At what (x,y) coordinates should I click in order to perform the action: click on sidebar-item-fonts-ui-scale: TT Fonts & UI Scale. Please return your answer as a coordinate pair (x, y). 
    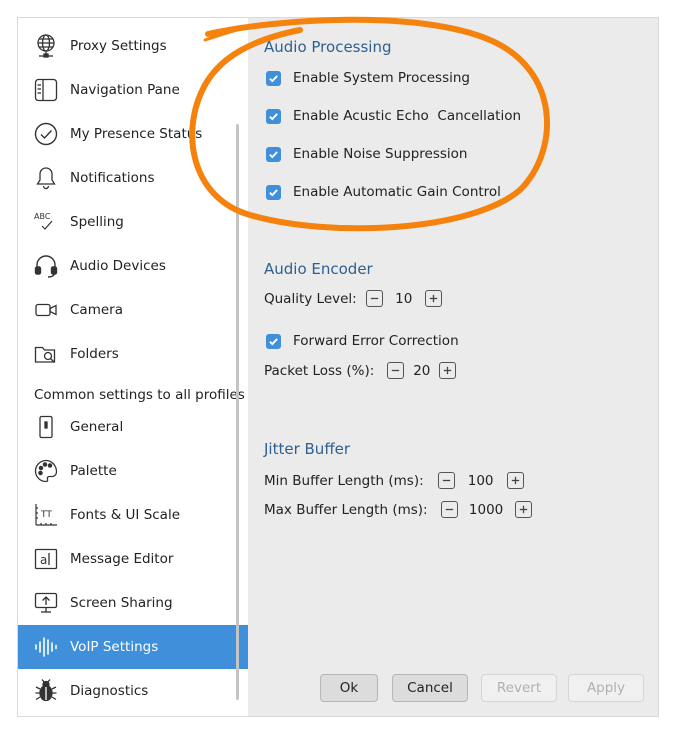
    Looking at the image, I should click on (133, 515).